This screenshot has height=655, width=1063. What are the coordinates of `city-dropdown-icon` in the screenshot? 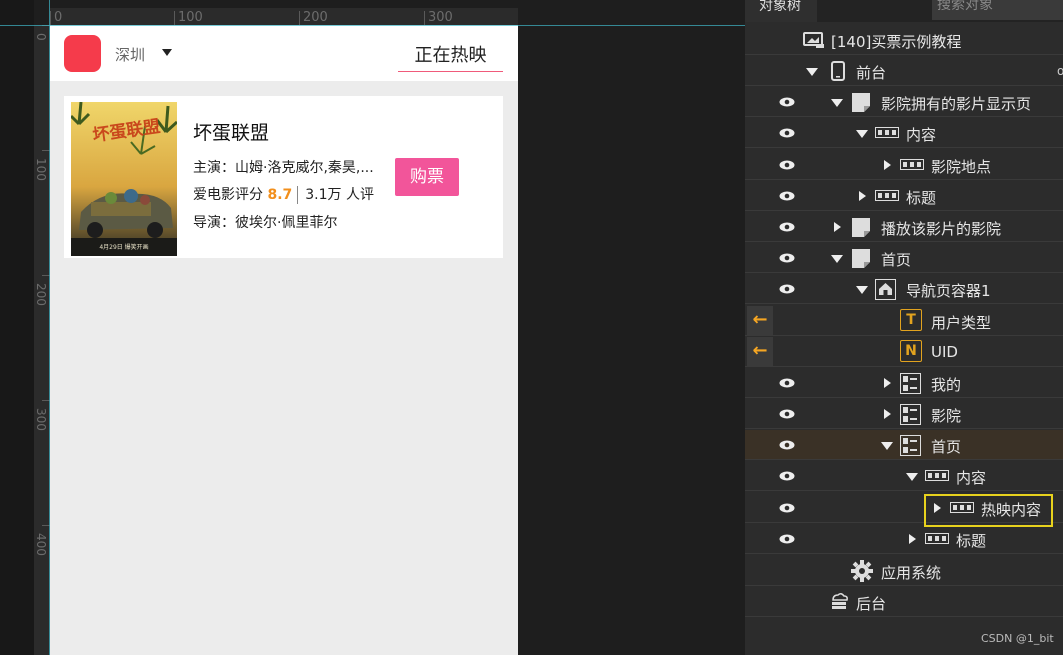 It's located at (167, 52).